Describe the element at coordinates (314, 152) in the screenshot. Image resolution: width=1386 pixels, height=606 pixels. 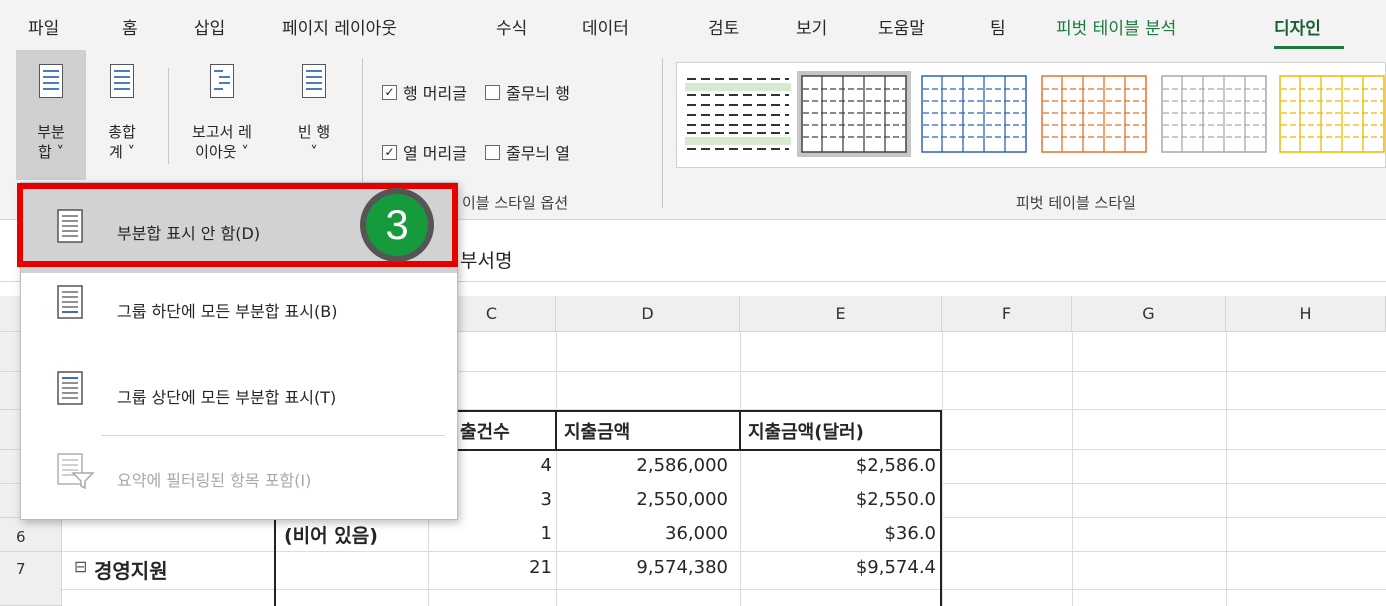
I see `blank-rows-label-2: ˅` at that location.